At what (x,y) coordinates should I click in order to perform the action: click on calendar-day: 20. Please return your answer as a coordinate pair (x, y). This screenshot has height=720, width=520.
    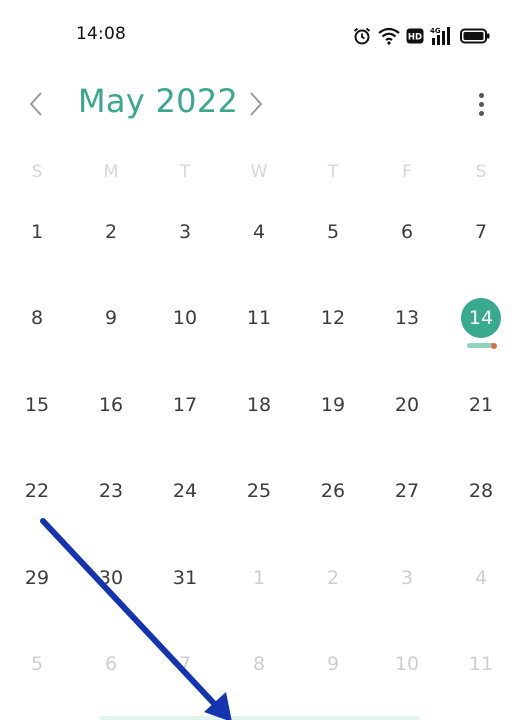
    Looking at the image, I should click on (407, 405).